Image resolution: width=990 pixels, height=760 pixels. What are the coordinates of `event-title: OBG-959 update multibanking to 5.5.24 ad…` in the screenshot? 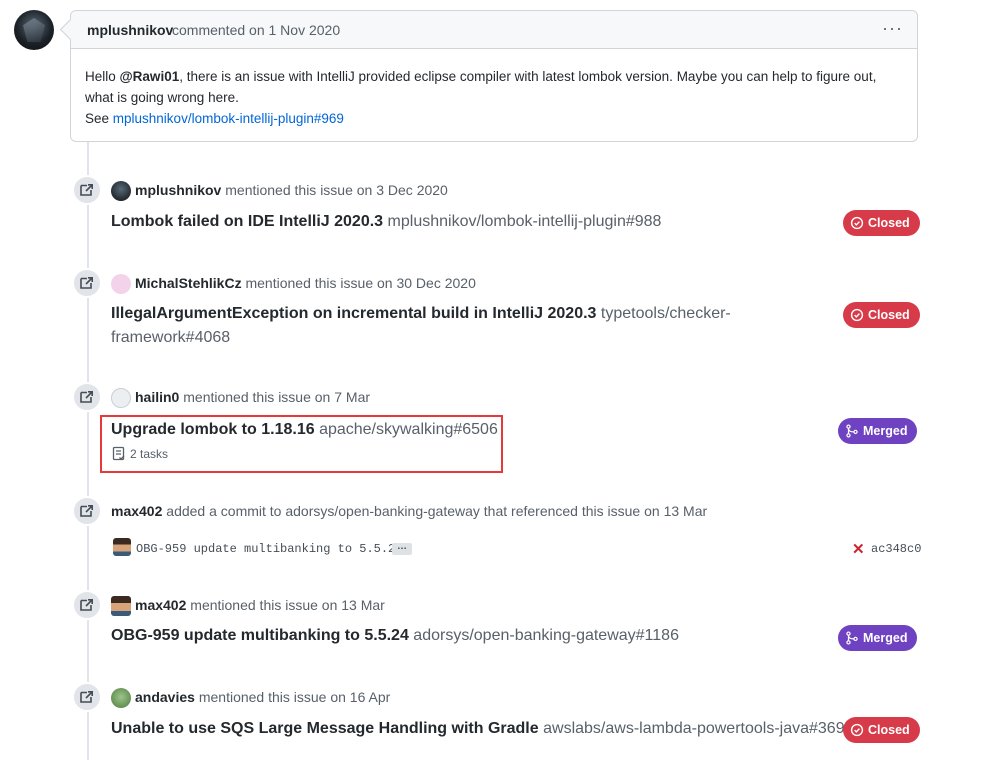 It's located at (395, 636).